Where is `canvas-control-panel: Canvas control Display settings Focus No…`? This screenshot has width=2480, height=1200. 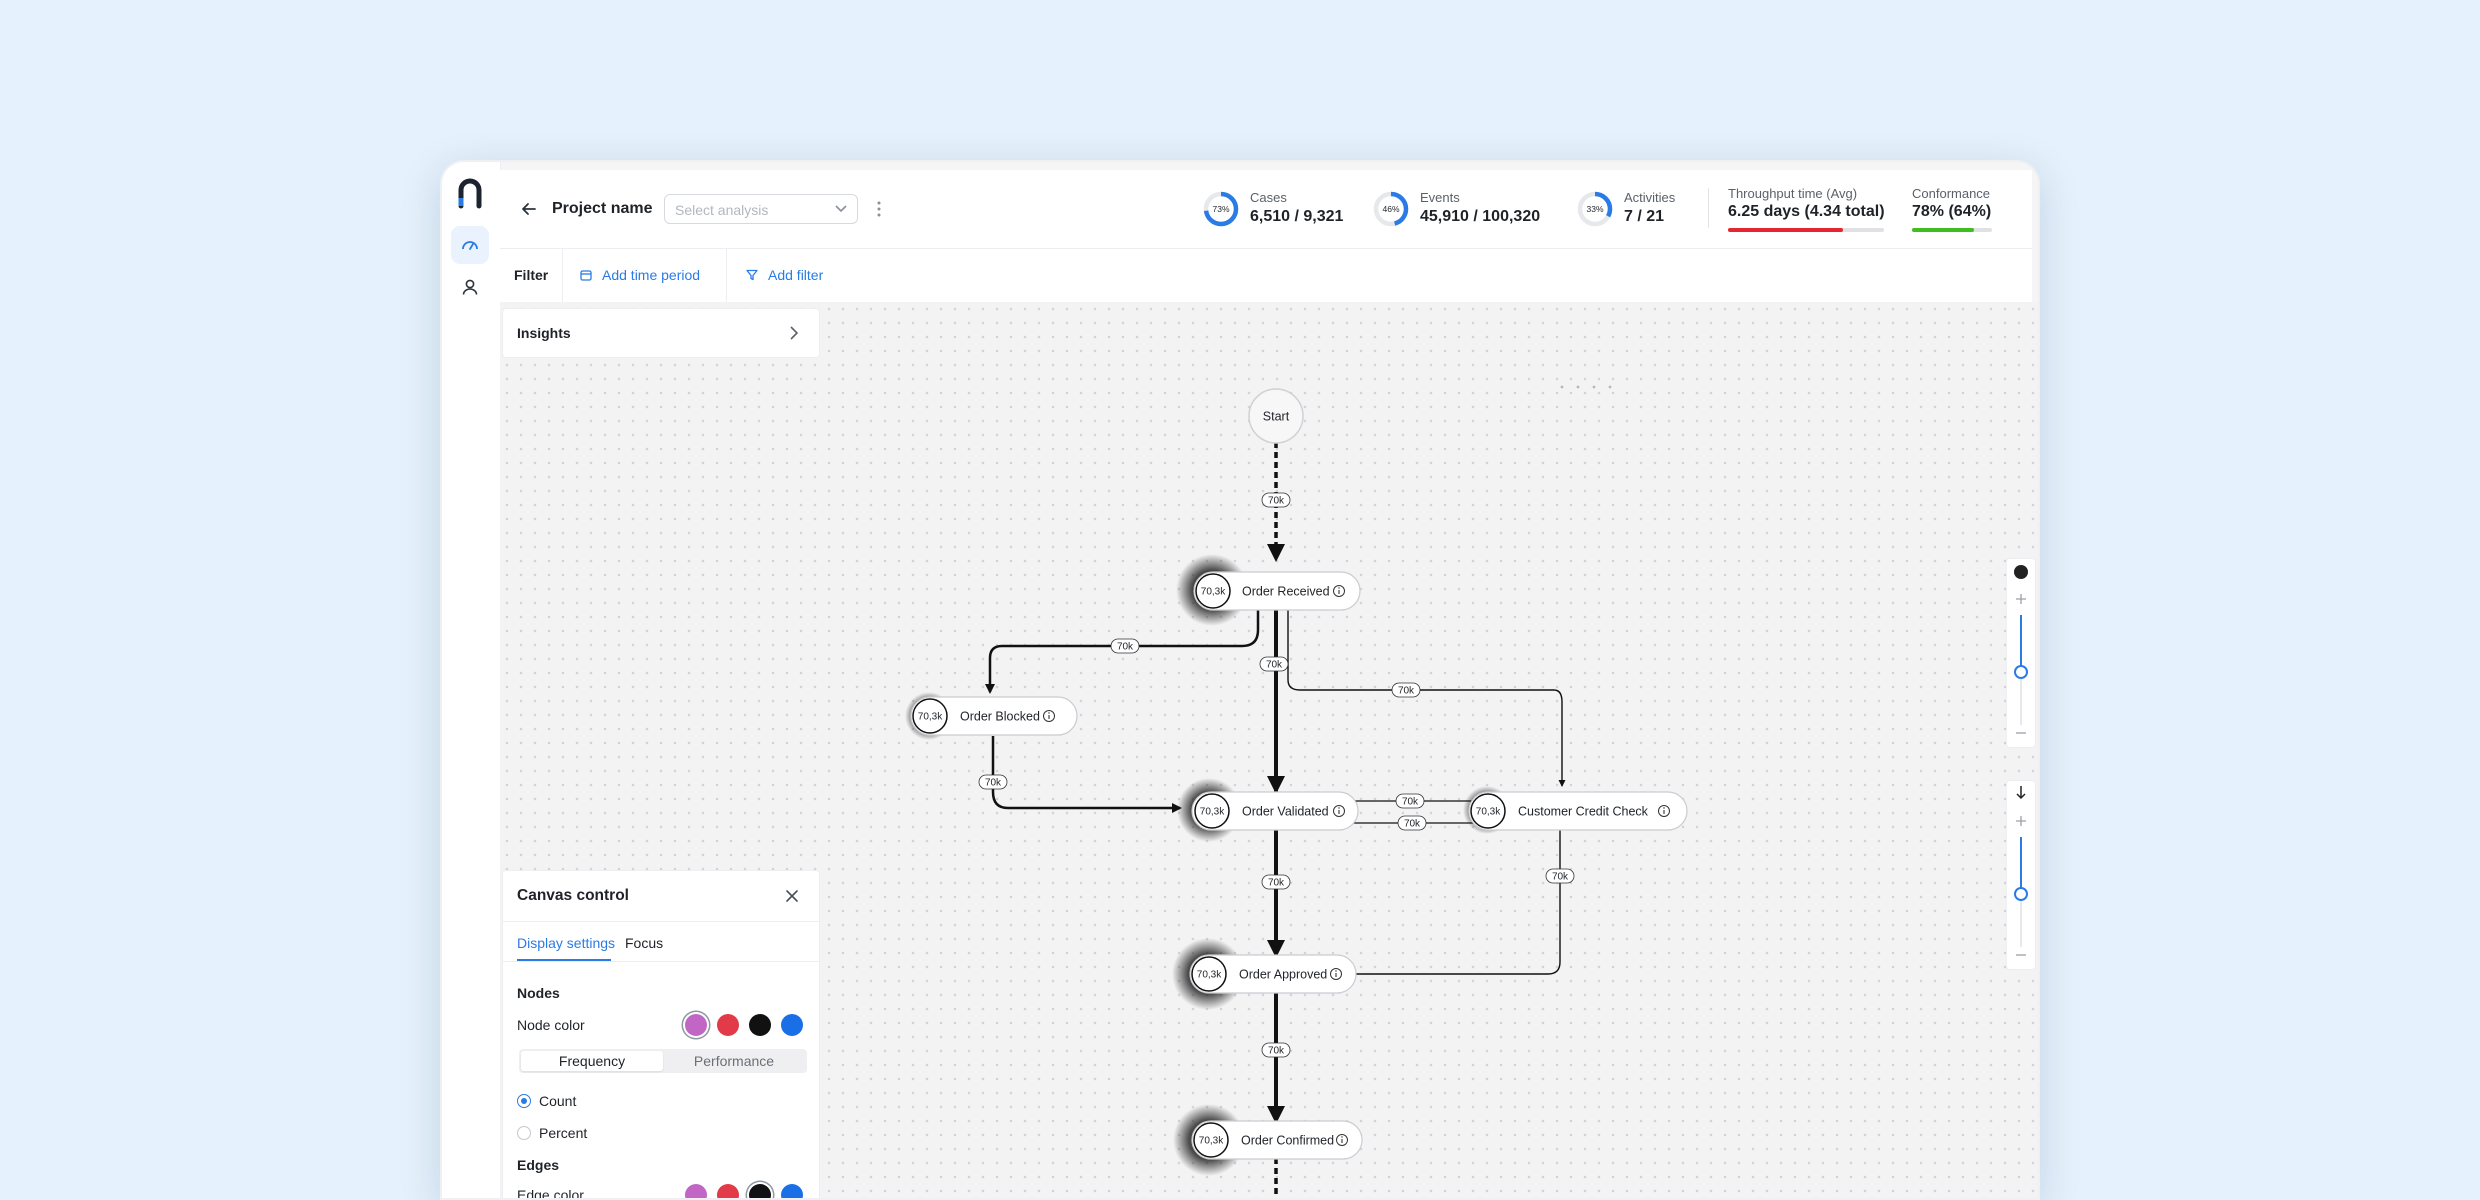 canvas-control-panel: Canvas control Display settings Focus No… is located at coordinates (661, 1035).